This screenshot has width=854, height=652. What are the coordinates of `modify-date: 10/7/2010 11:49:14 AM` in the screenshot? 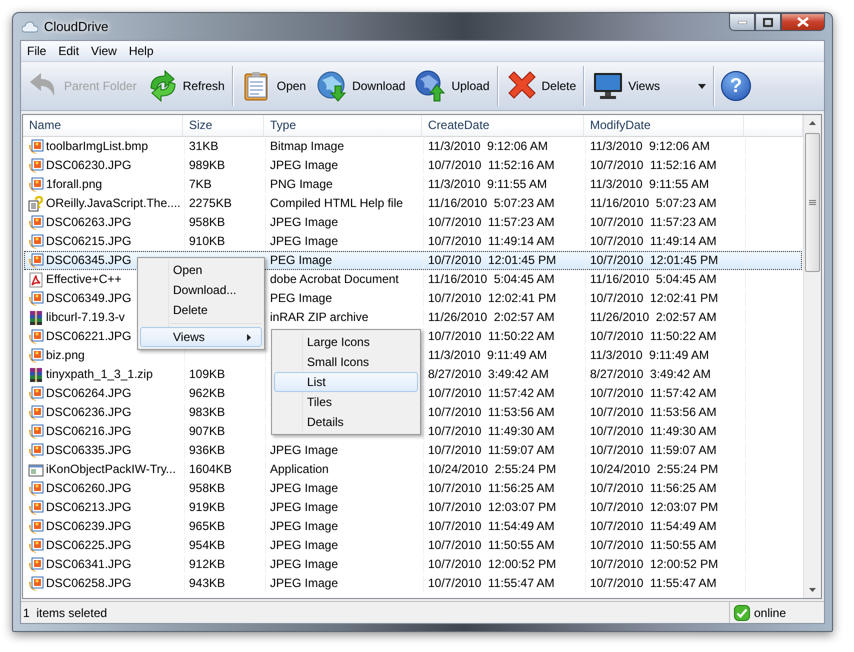 It's located at (653, 241).